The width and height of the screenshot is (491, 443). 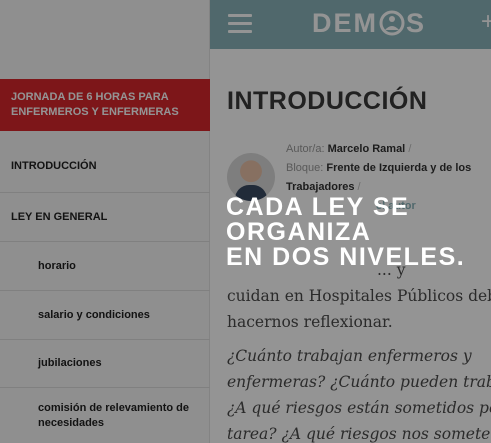 I want to click on overlay-line: ORGANIZA, so click(x=299, y=232).